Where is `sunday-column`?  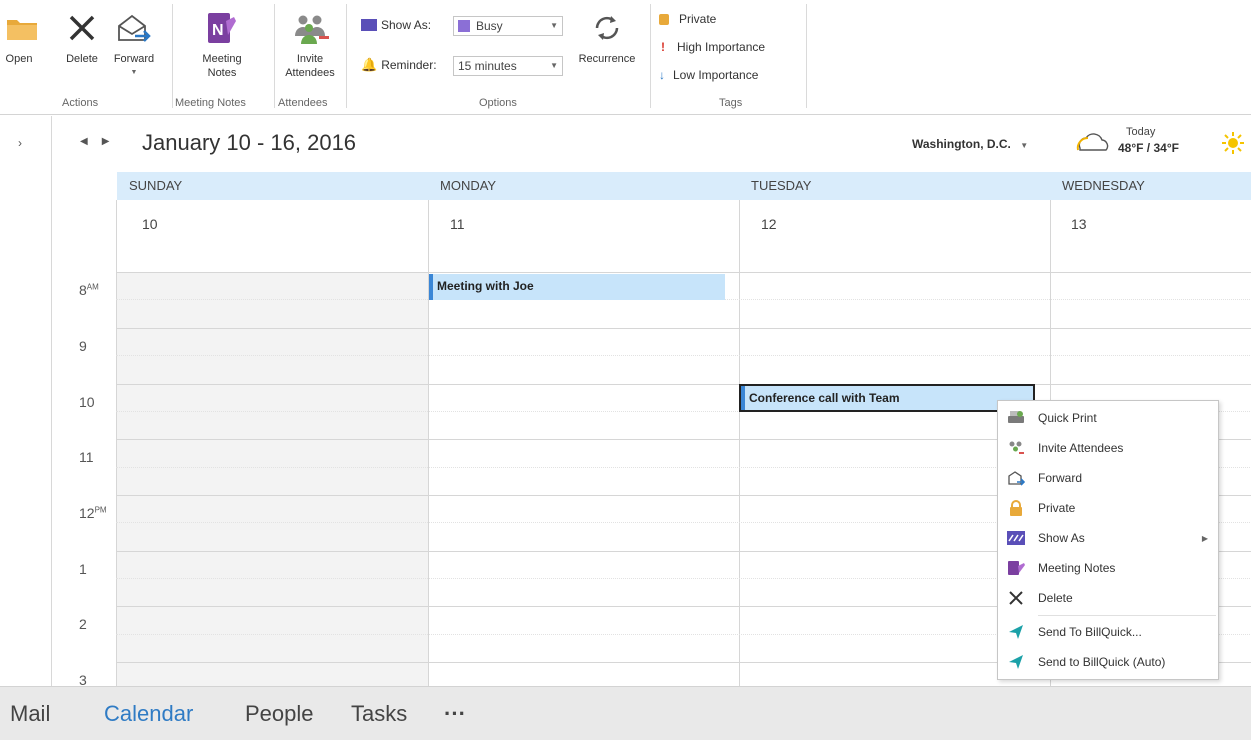 sunday-column is located at coordinates (272, 479).